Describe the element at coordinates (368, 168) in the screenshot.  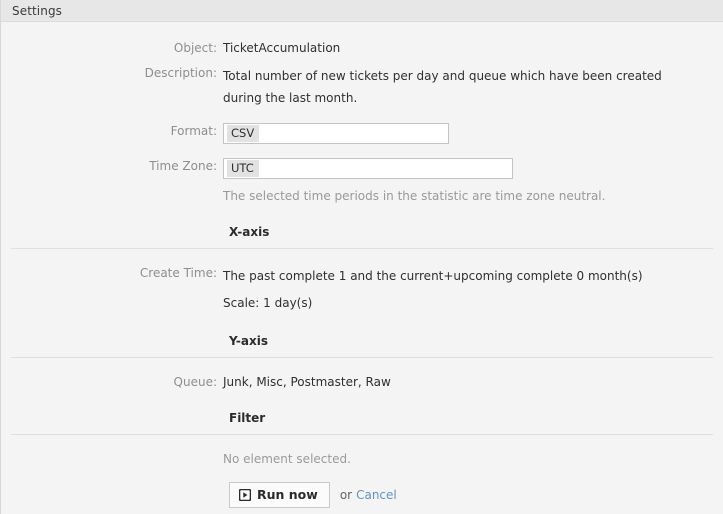
I see `timezone-select: UTC` at that location.